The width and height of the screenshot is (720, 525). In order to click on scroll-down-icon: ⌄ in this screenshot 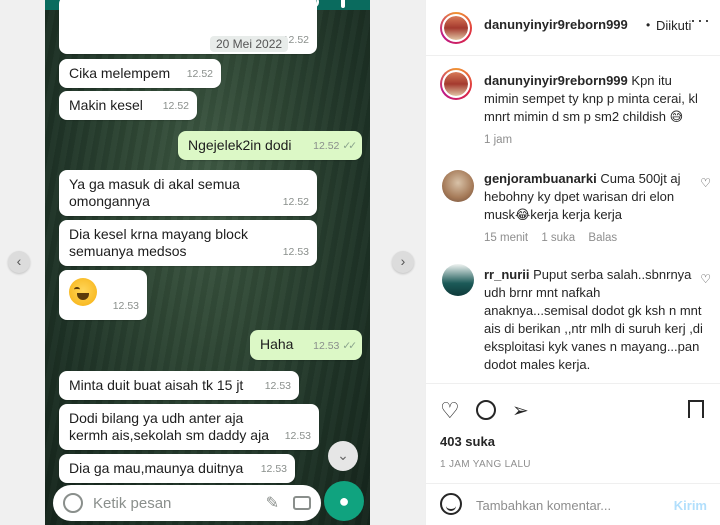, I will do `click(343, 456)`.